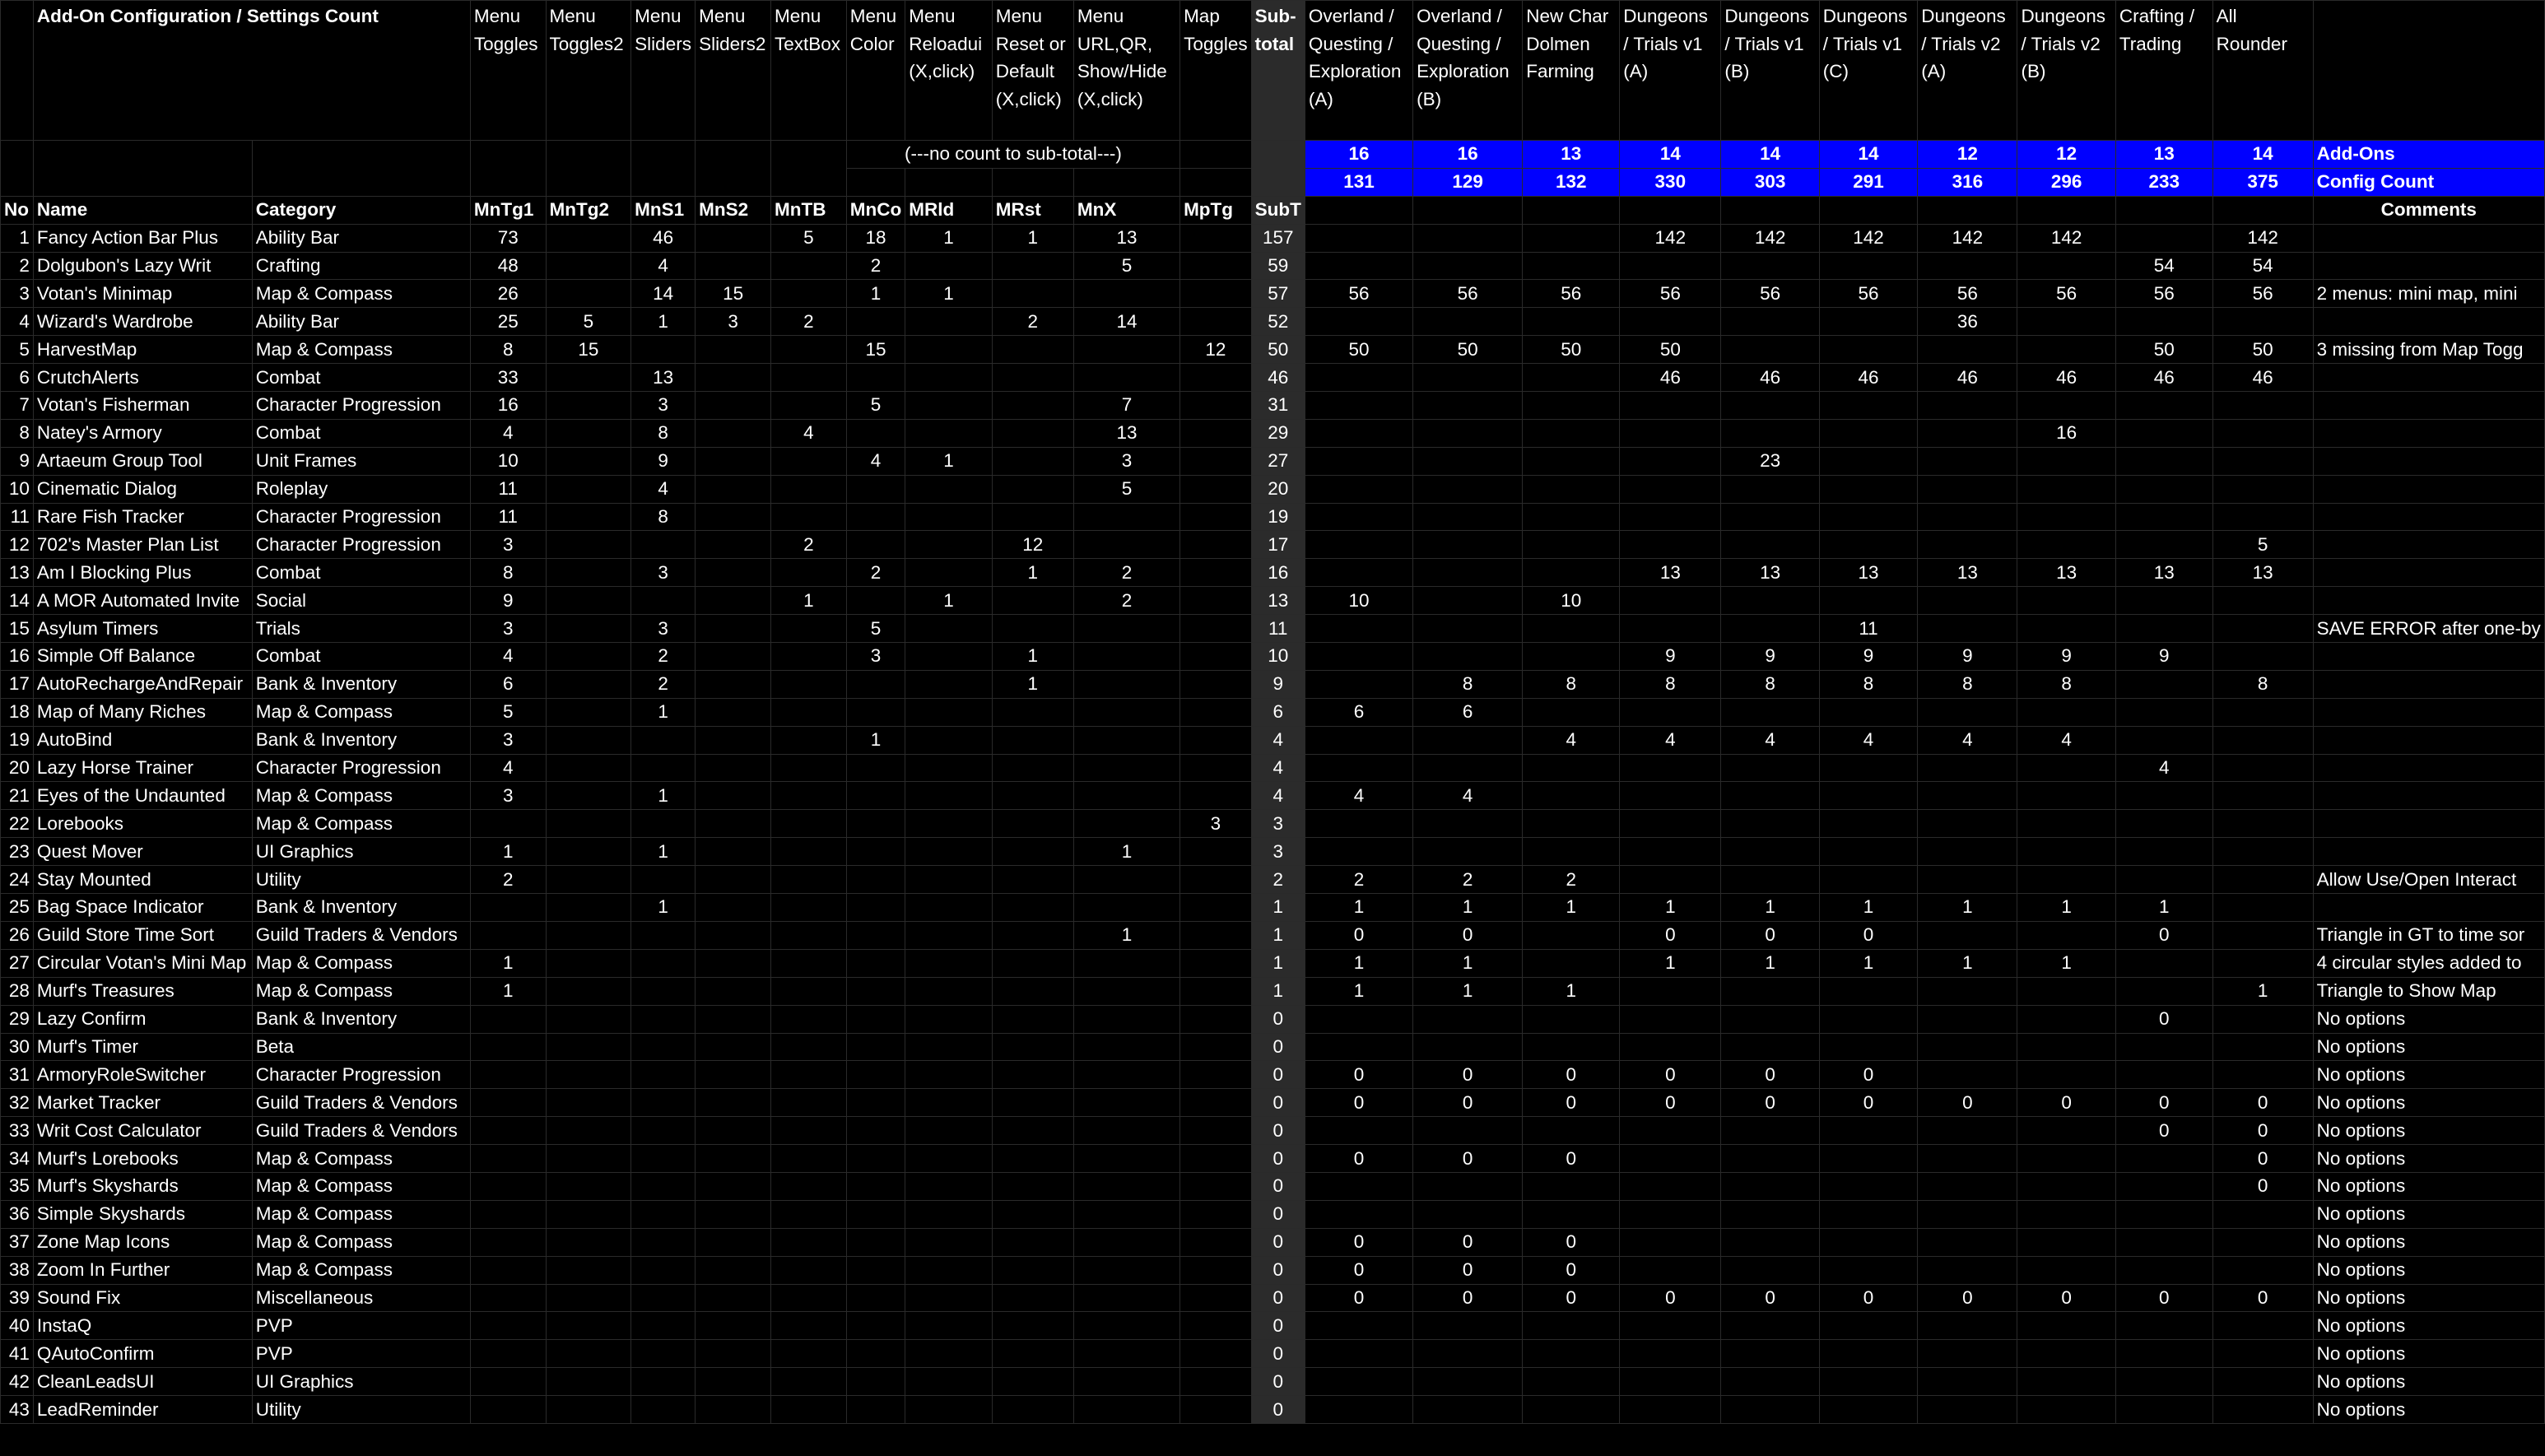 This screenshot has height=1456, width=2545. I want to click on profile-count-cell: 54, so click(2164, 266).